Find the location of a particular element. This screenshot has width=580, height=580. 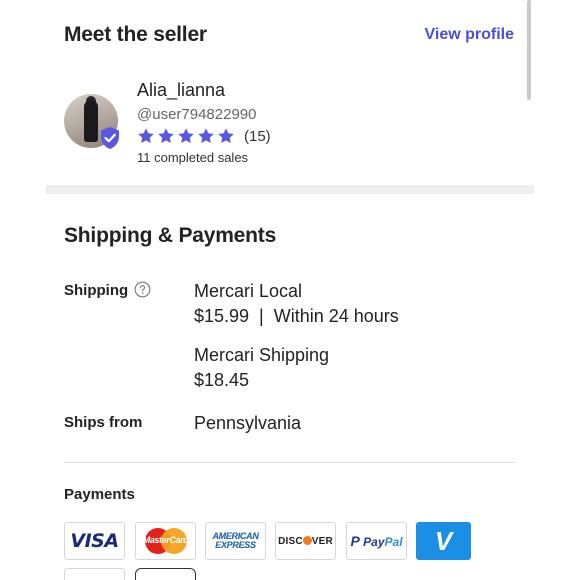

scrollbar-thumb is located at coordinates (529, 50).